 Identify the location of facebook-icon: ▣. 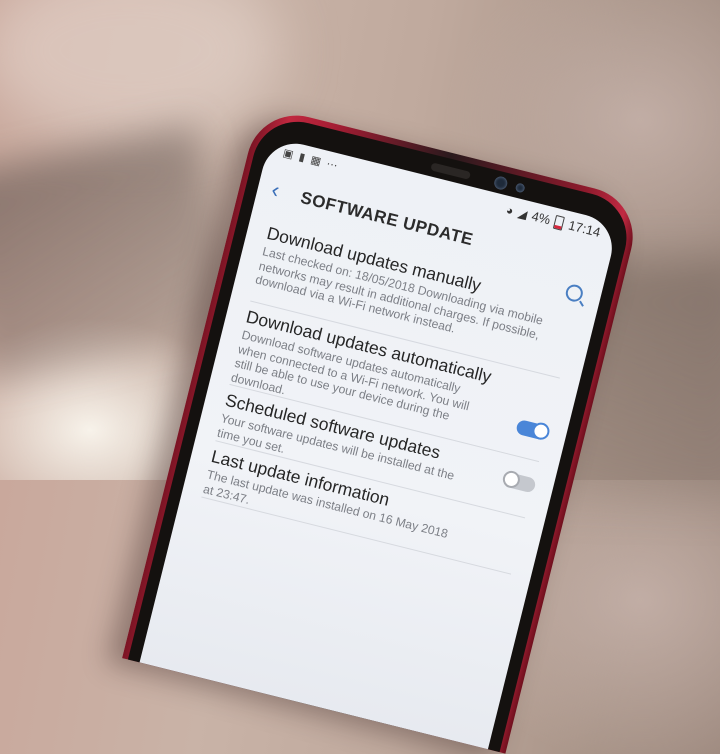
(288, 154).